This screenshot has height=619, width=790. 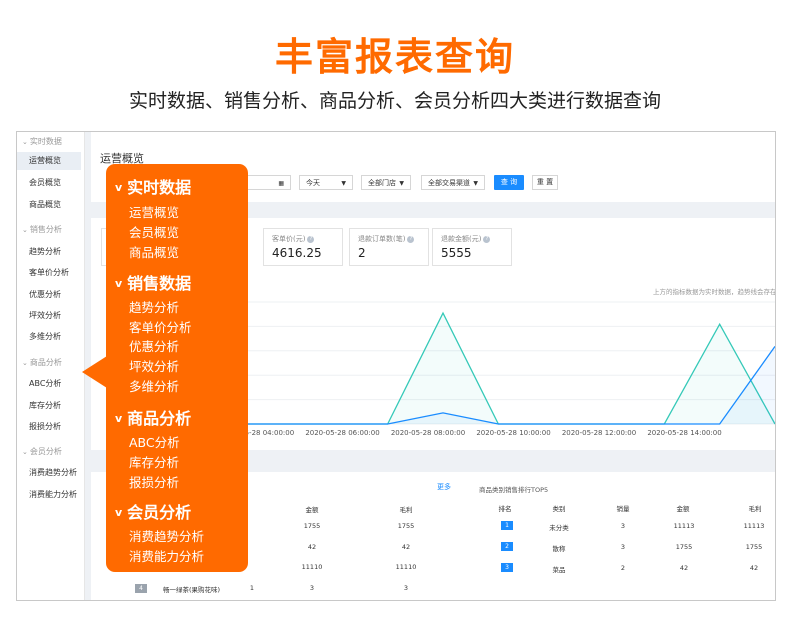 I want to click on table-cell: 1, so click(x=252, y=588).